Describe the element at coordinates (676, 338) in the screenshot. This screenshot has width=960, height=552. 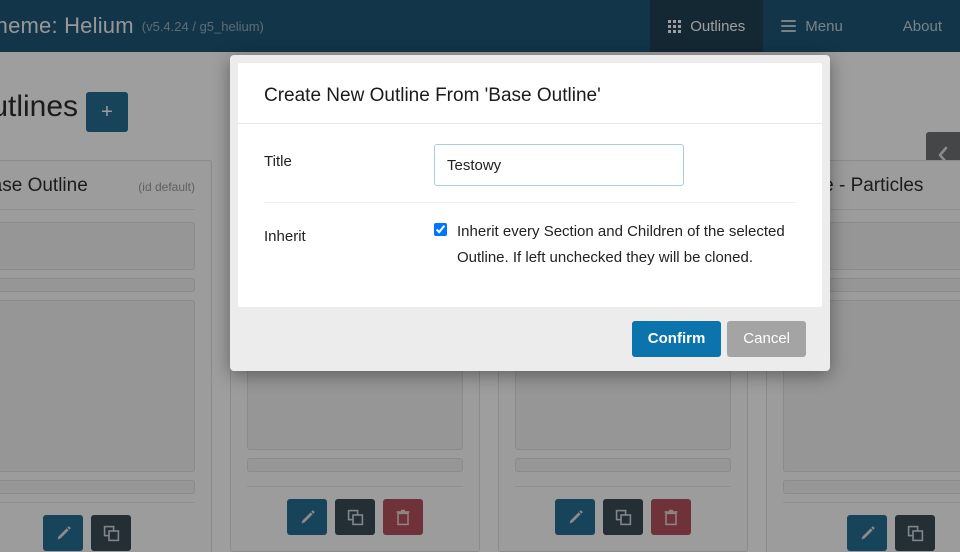
I see `confirm-button: Confirm` at that location.